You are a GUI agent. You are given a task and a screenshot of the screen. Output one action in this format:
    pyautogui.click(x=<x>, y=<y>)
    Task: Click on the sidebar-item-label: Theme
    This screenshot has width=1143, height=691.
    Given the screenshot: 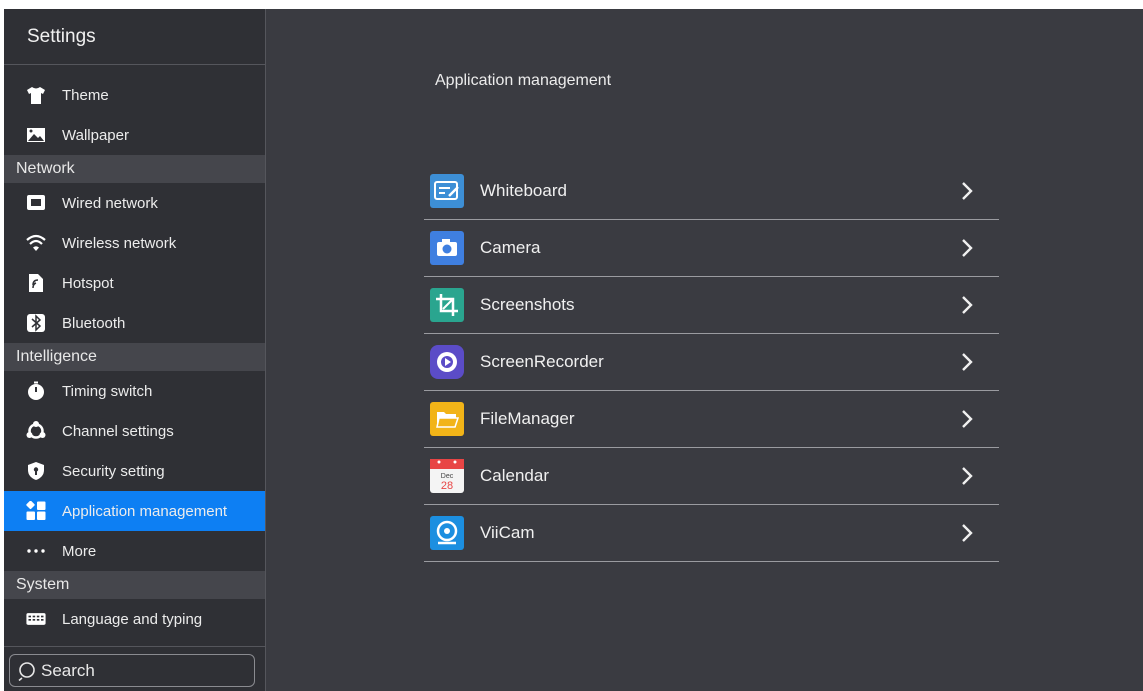 What is the action you would take?
    pyautogui.click(x=85, y=95)
    